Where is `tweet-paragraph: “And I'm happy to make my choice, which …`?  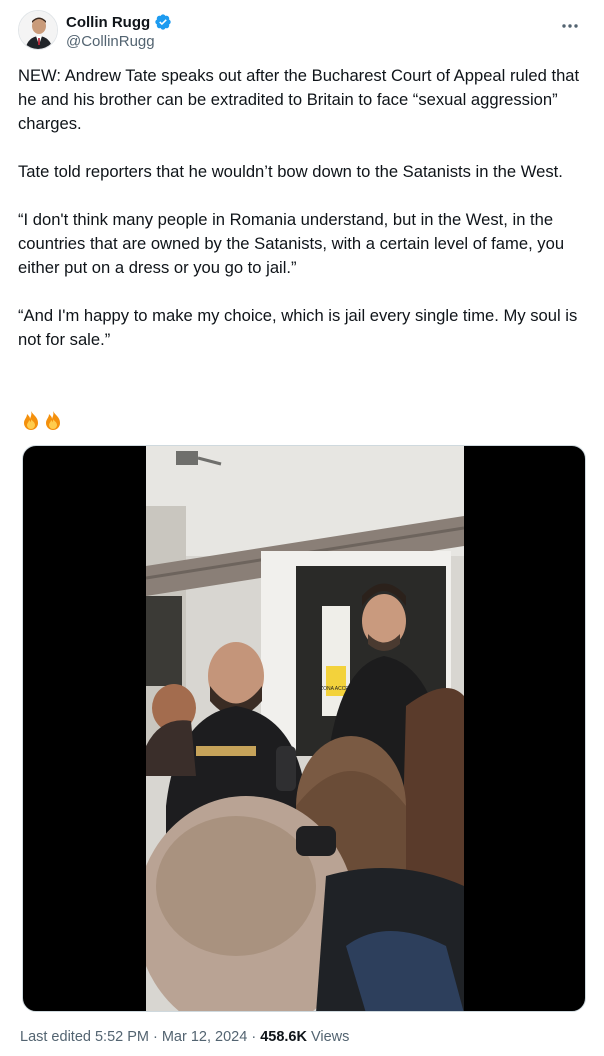 tweet-paragraph: “And I'm happy to make my choice, which … is located at coordinates (300, 327).